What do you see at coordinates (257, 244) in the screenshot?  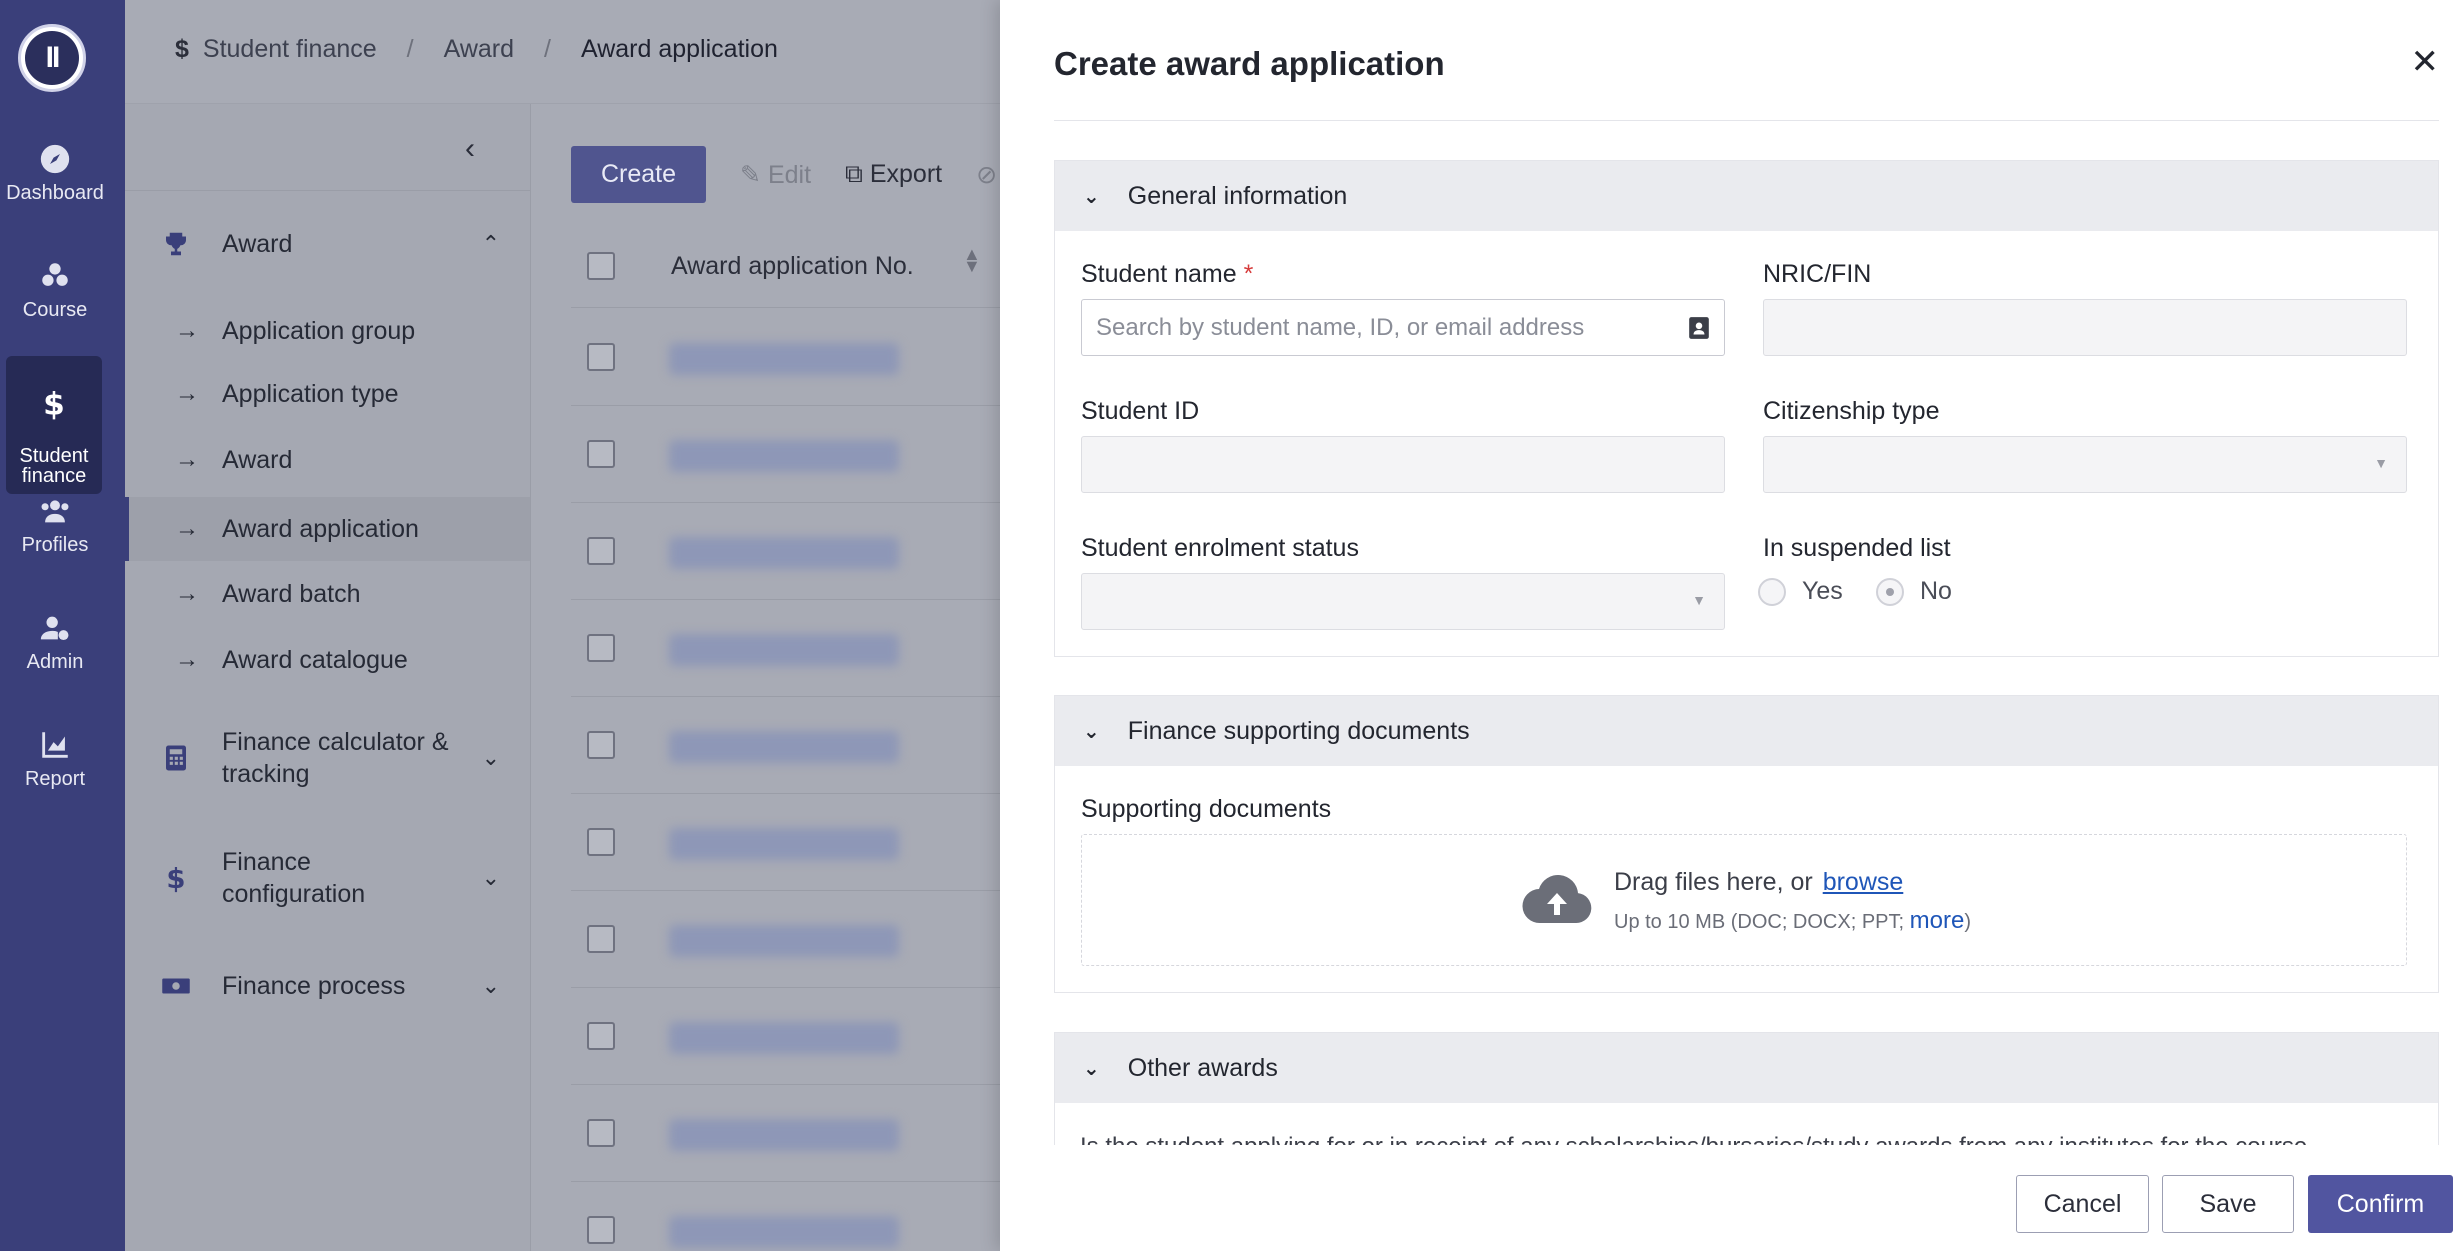 I see `nav-group-award-label: Award` at bounding box center [257, 244].